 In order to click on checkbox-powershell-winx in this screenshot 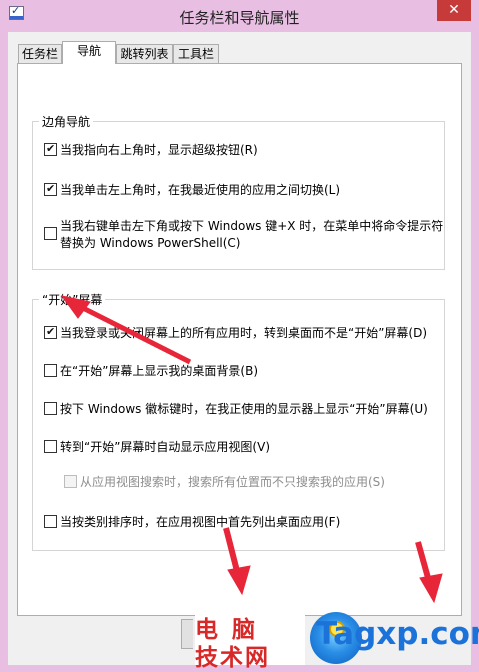, I will do `click(50, 233)`.